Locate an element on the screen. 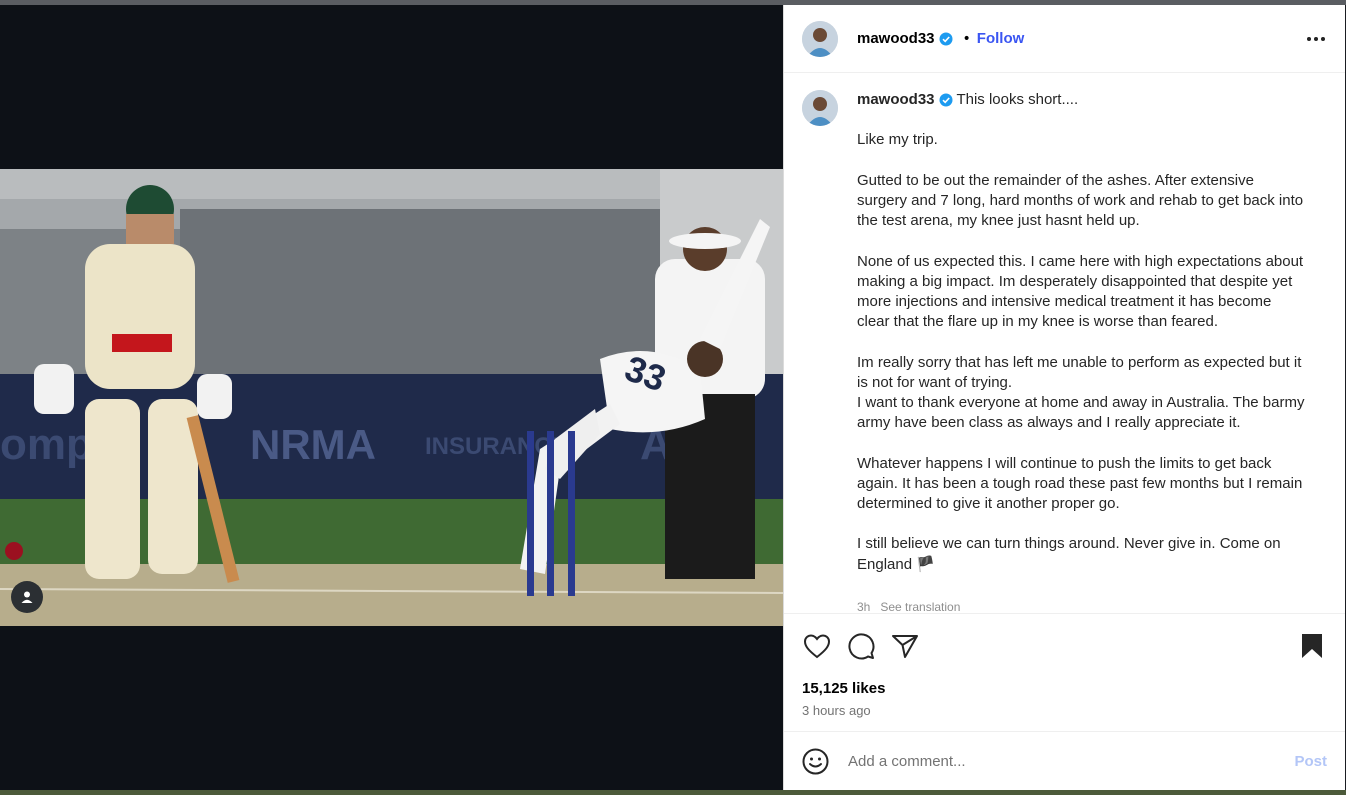 Image resolution: width=1346 pixels, height=795 pixels. post-timestamp: 3 hours ago is located at coordinates (1064, 710).